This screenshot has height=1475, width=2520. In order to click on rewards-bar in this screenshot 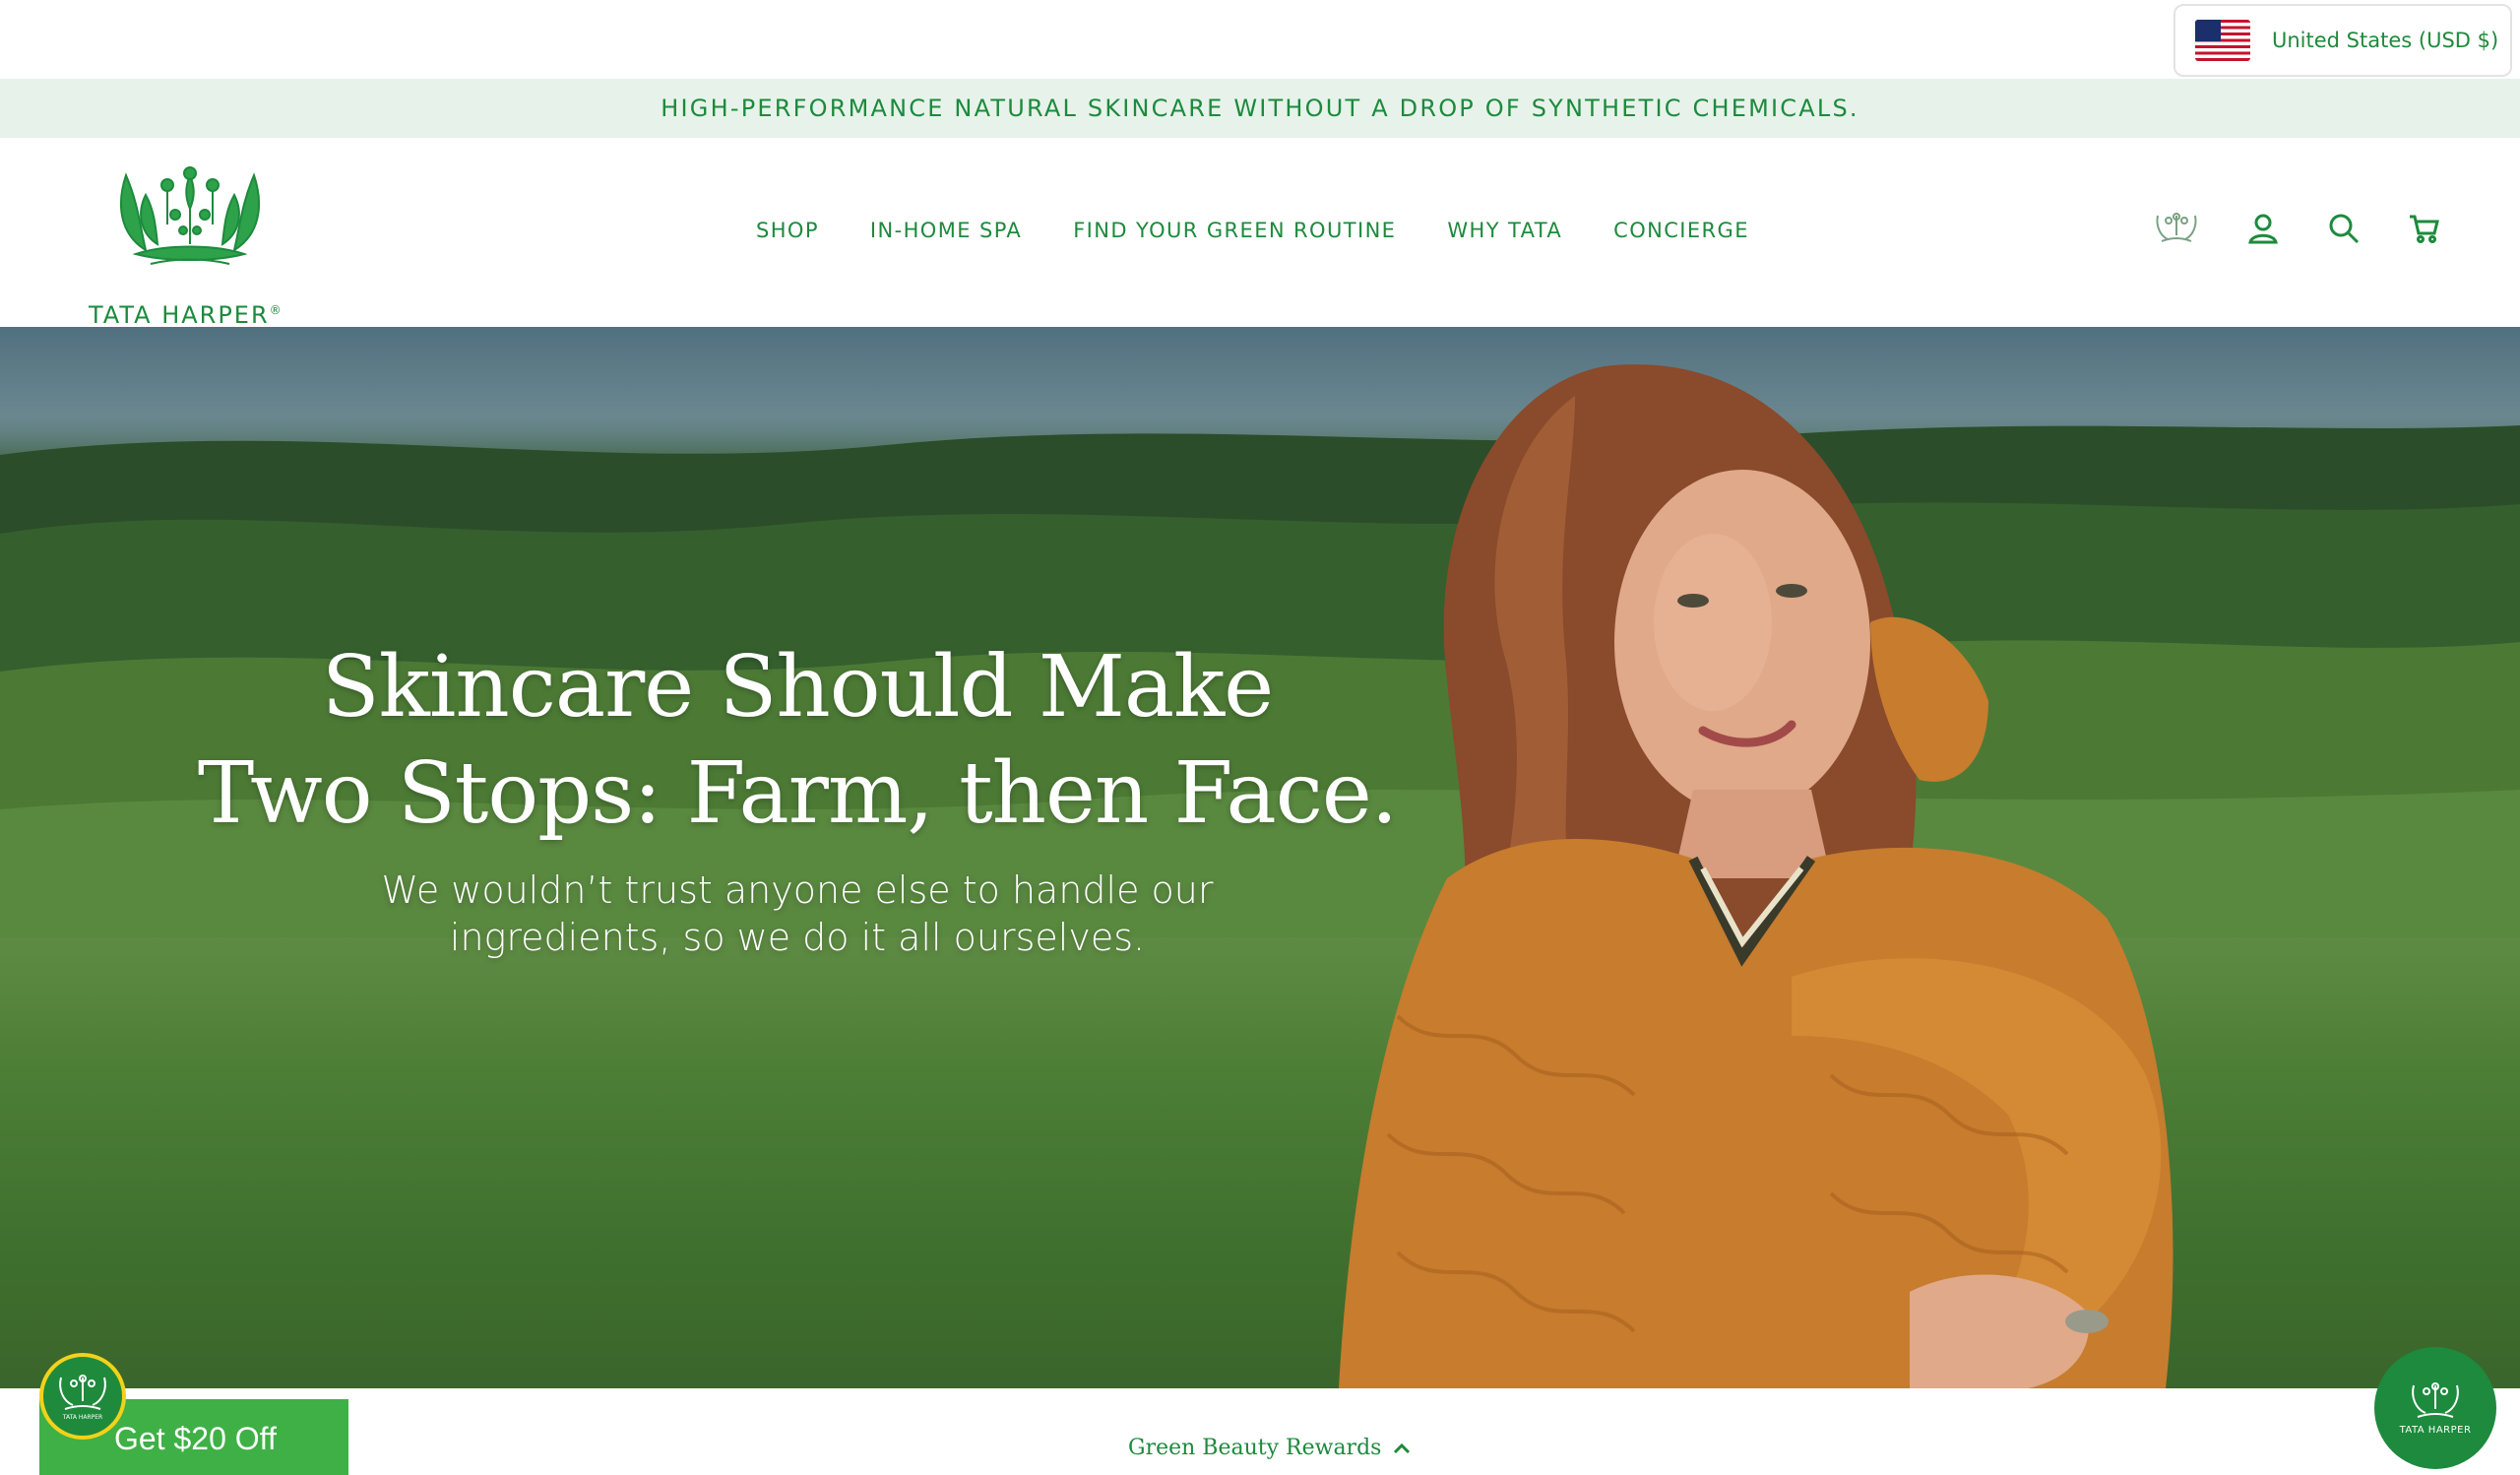, I will do `click(1260, 1431)`.